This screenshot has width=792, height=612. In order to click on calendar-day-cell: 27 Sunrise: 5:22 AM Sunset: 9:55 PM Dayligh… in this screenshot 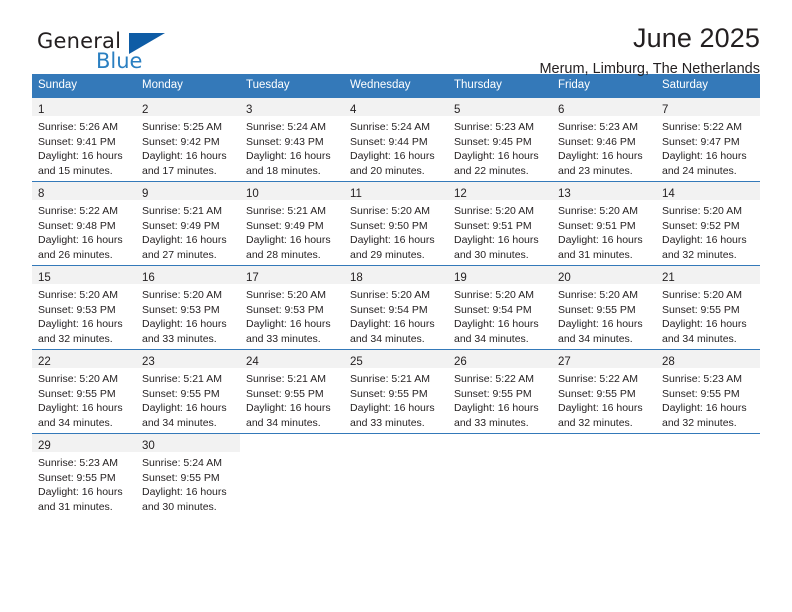, I will do `click(604, 391)`.